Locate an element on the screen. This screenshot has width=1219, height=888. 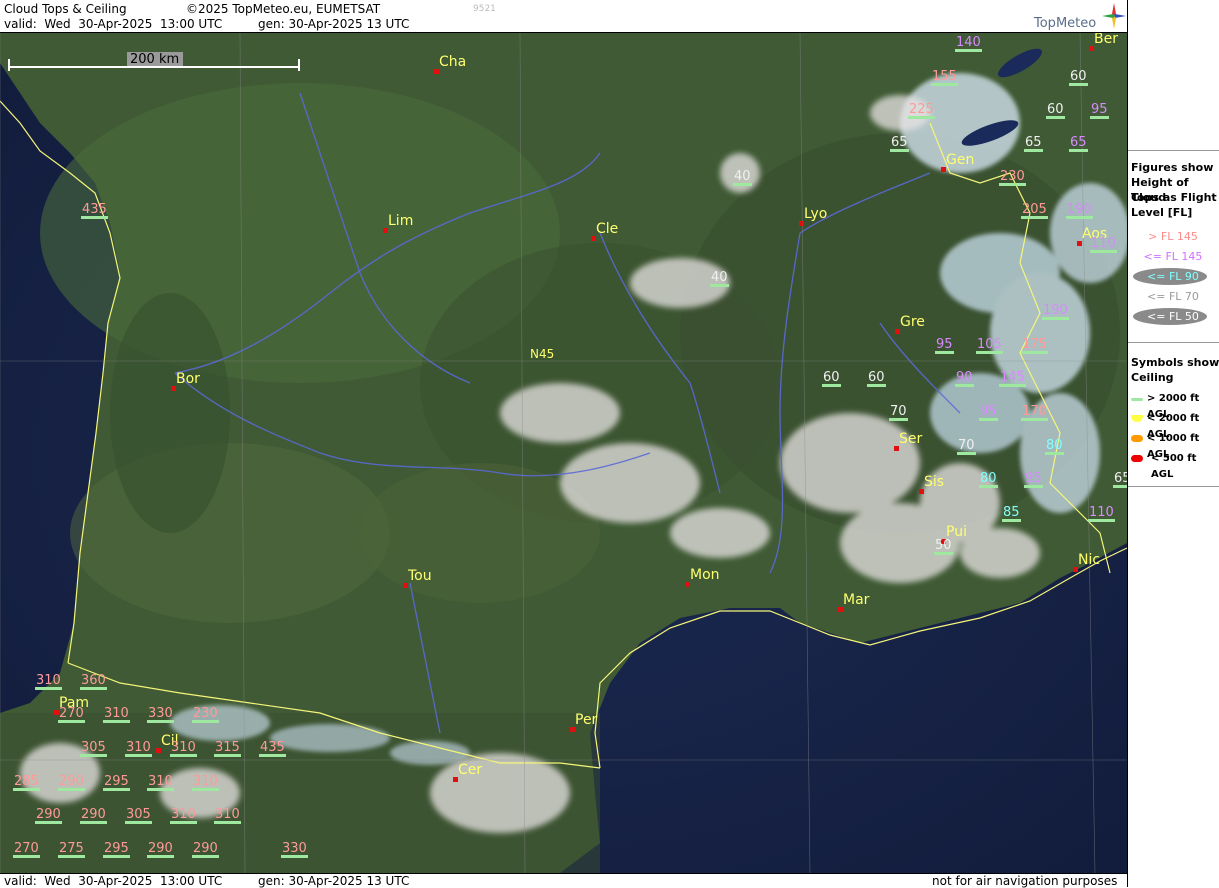
legend-fl-50: <= FL 50 is located at coordinates (1173, 316).